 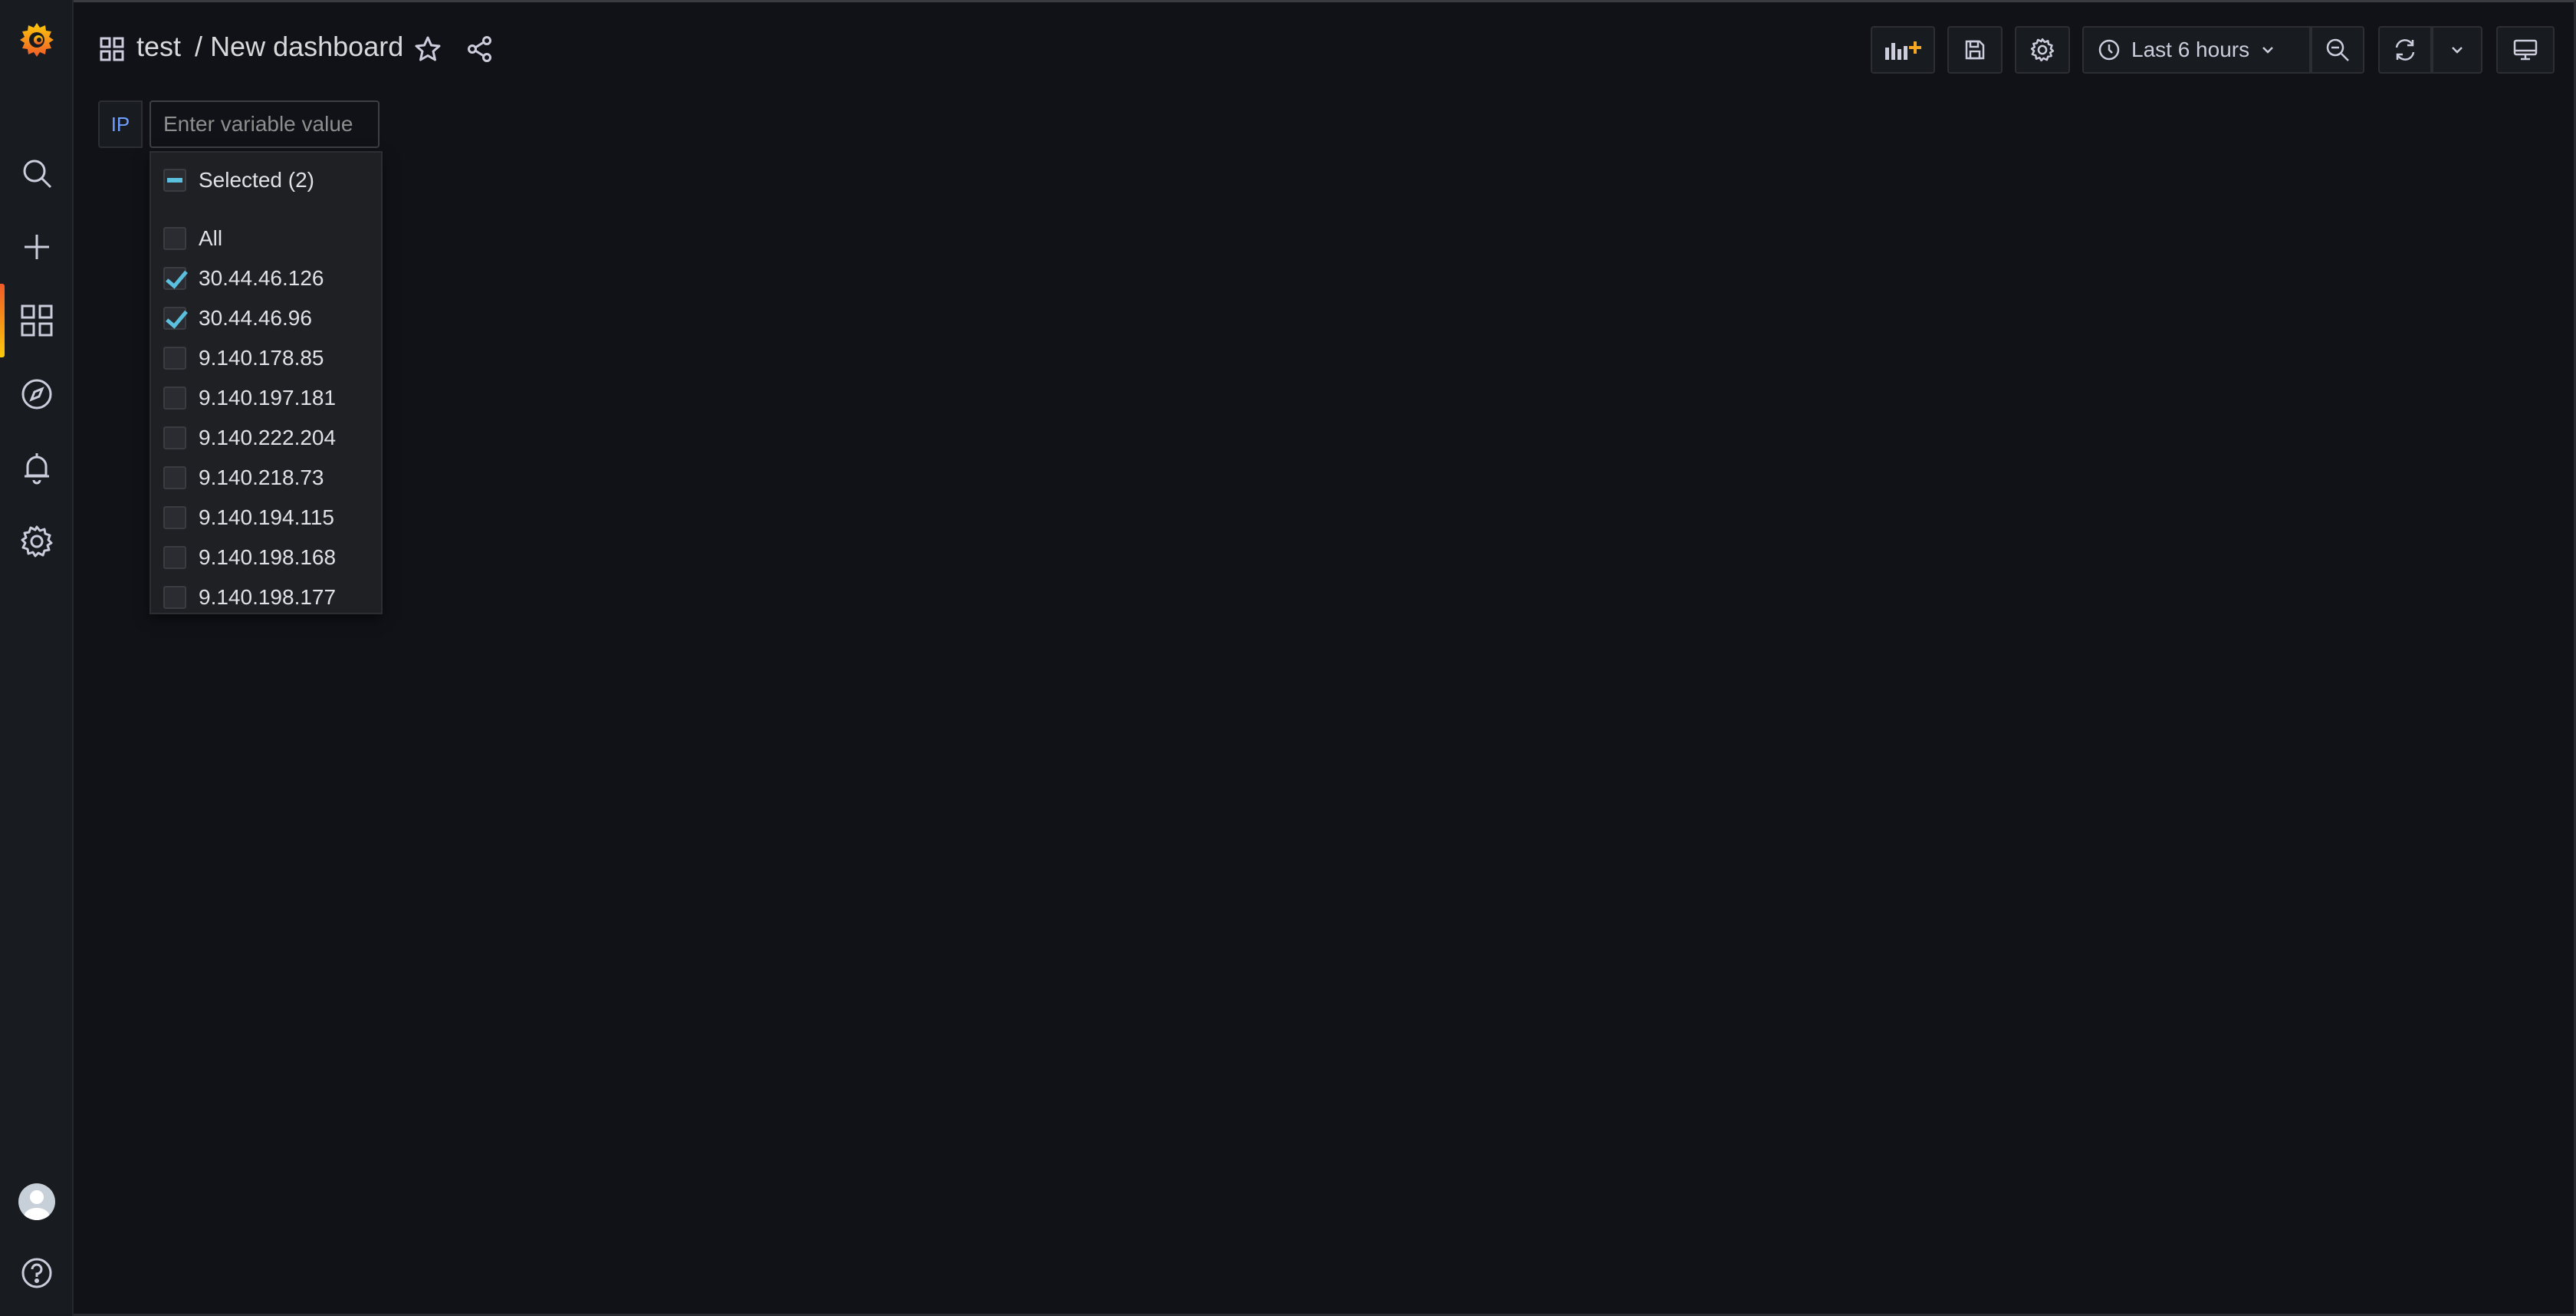 I want to click on variable-option-label: 9.140.222.204, so click(x=268, y=437).